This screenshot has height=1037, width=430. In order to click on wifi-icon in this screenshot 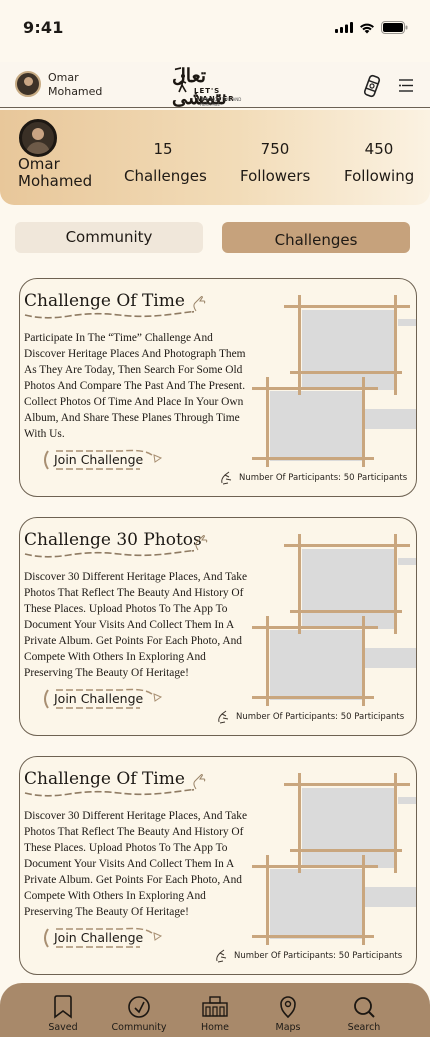, I will do `click(367, 28)`.